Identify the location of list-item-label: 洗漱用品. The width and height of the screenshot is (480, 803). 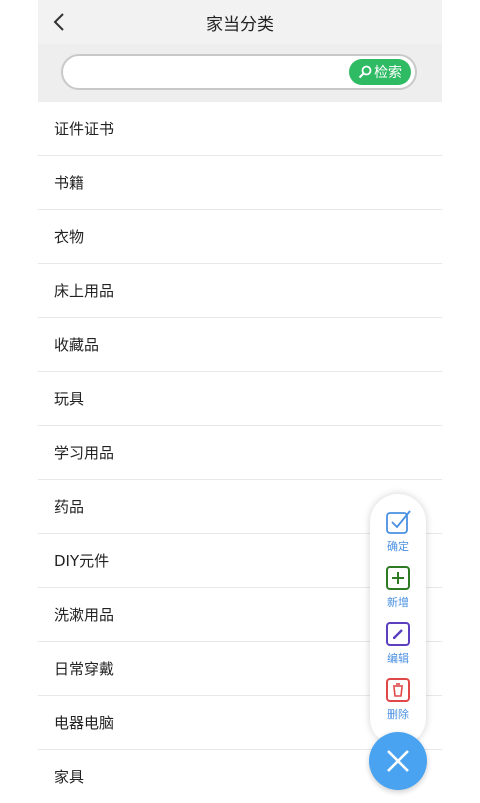
(84, 615).